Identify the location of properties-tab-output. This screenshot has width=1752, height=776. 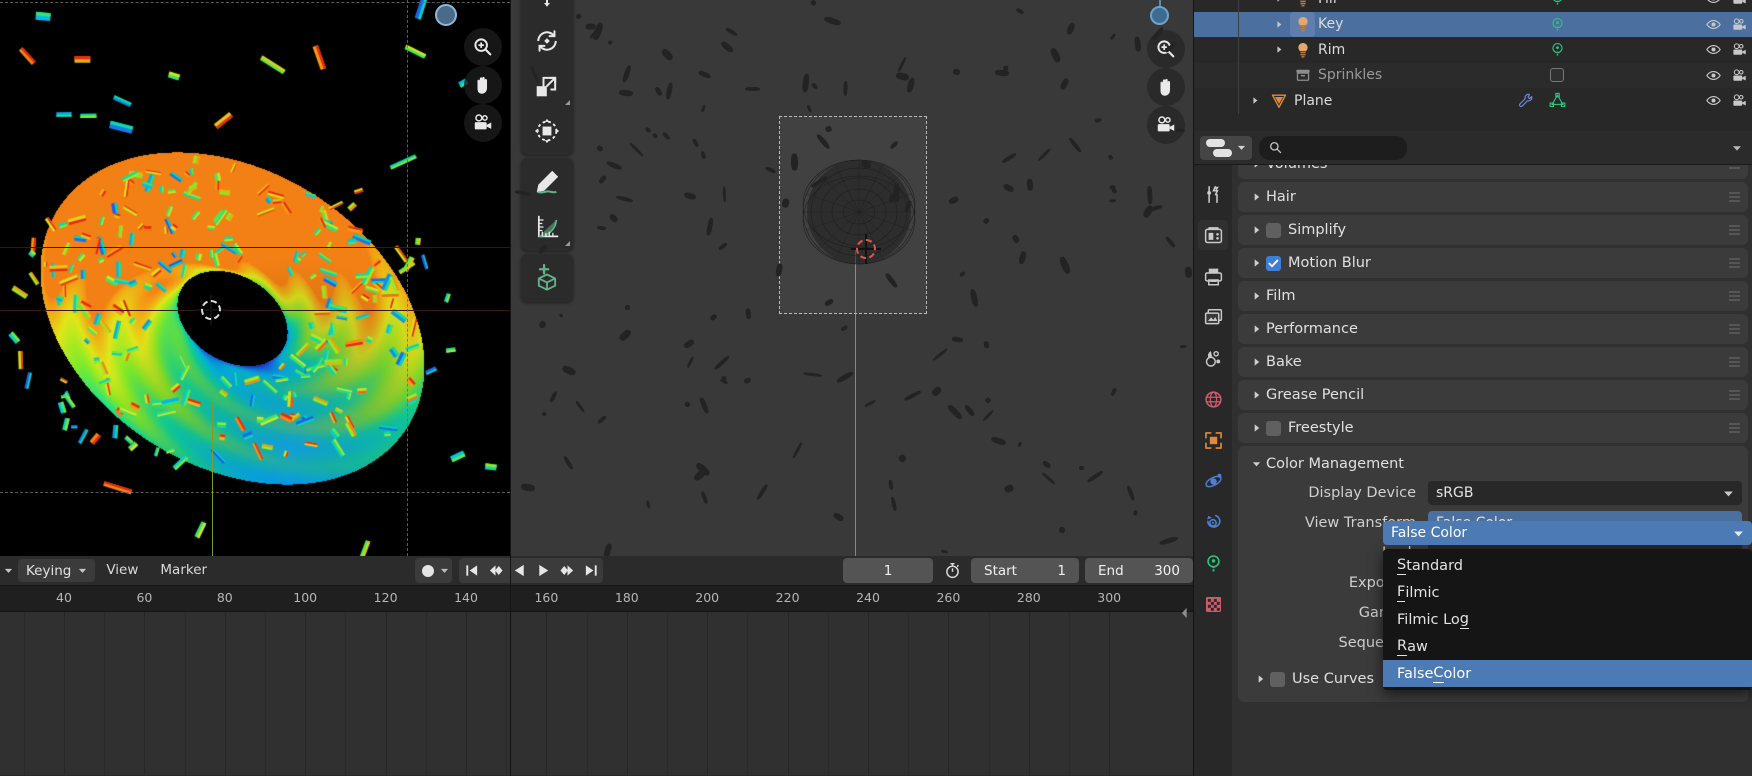
(1213, 276).